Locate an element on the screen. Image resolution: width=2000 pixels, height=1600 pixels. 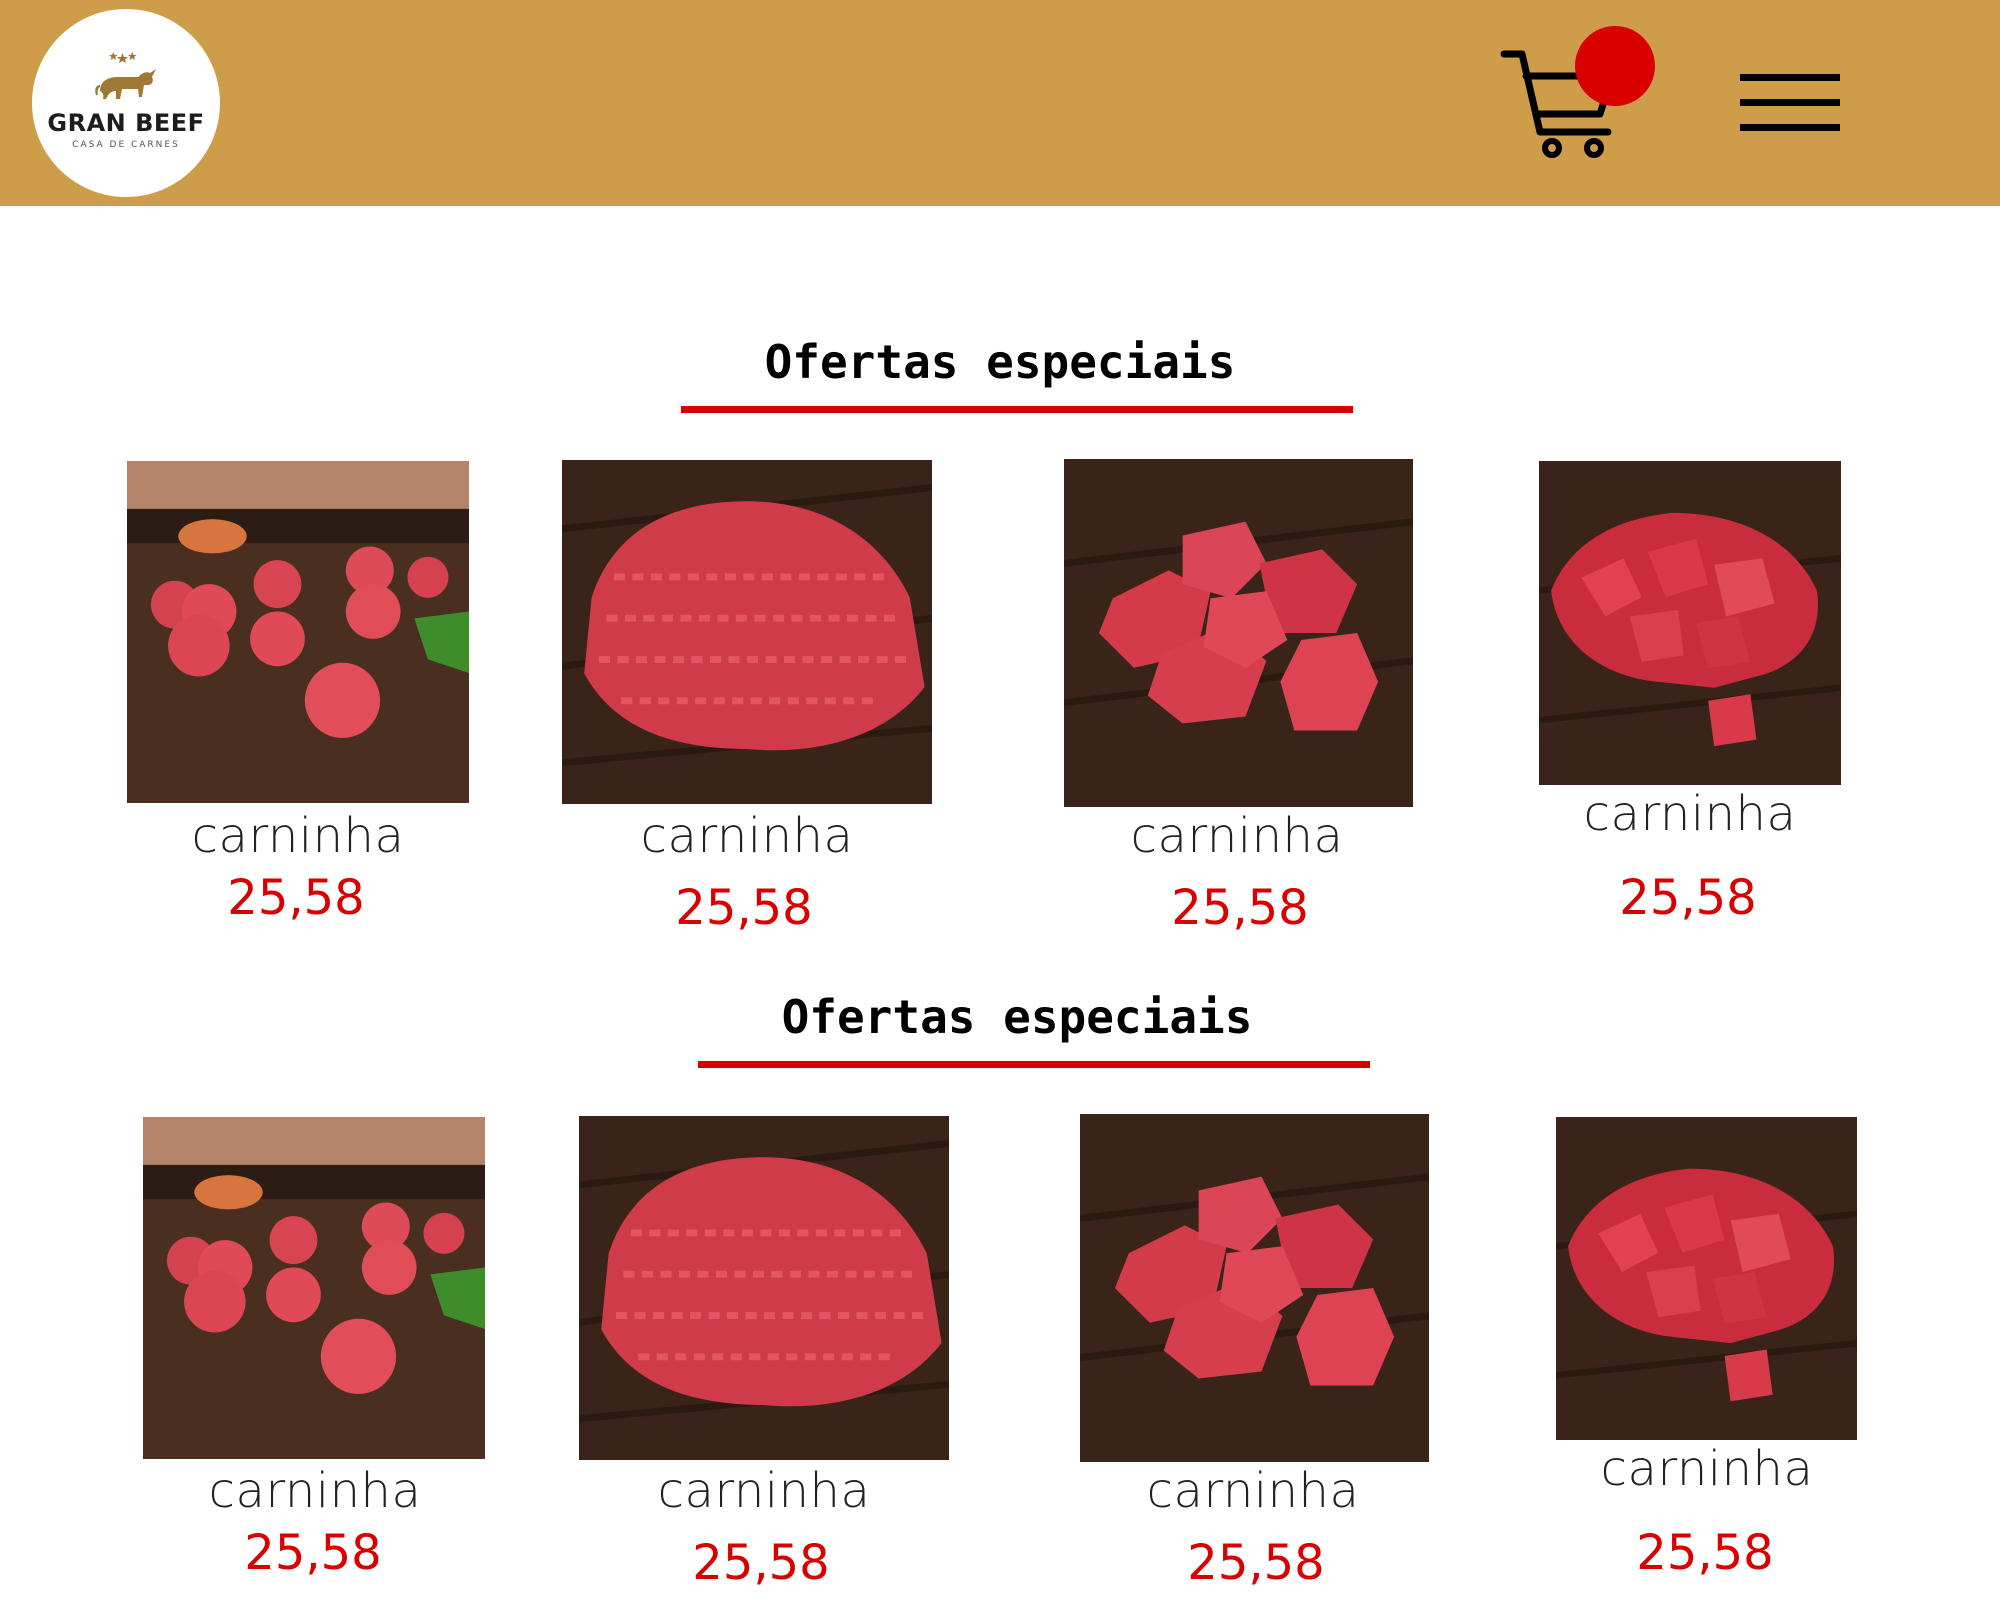
brand-name: GRAN BEEF is located at coordinates (126, 123).